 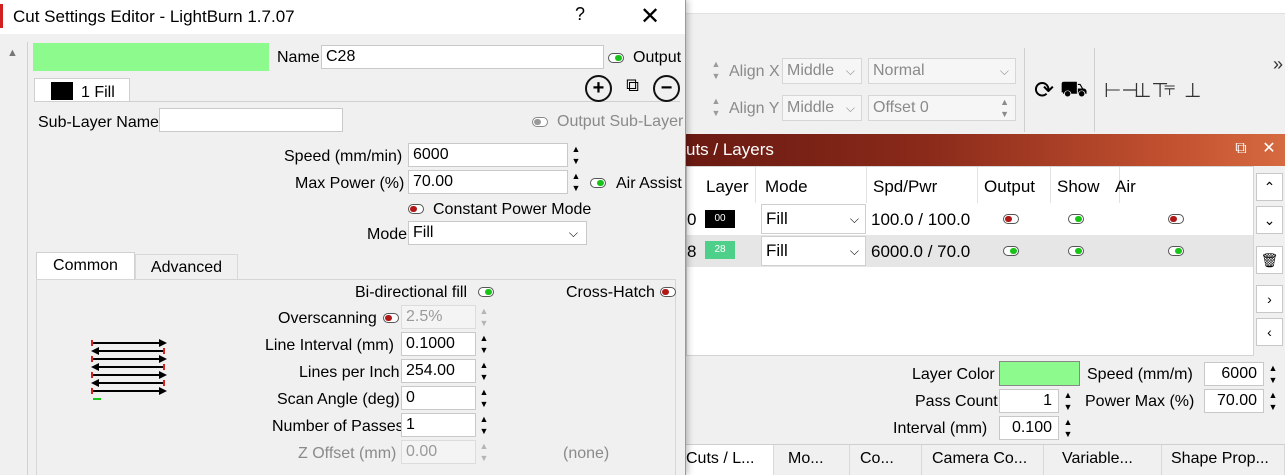 What do you see at coordinates (497, 233) in the screenshot?
I see `mode-select: Fill ⌵` at bounding box center [497, 233].